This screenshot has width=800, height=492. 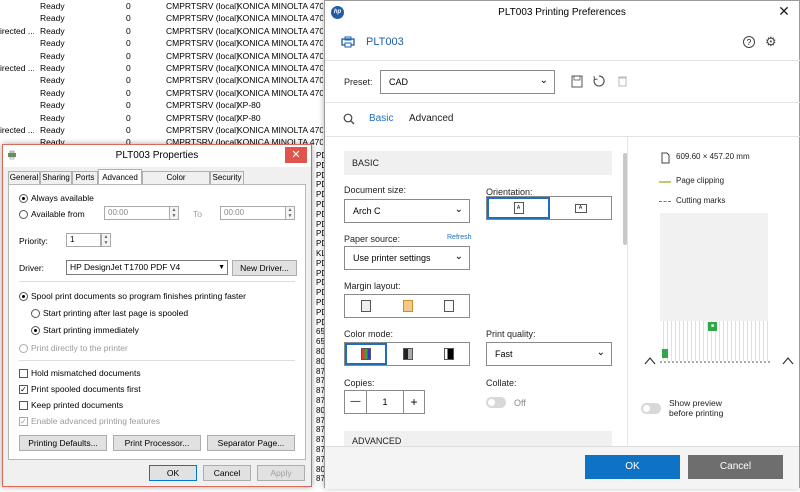 I want to click on show-preview-toggle, so click(x=651, y=408).